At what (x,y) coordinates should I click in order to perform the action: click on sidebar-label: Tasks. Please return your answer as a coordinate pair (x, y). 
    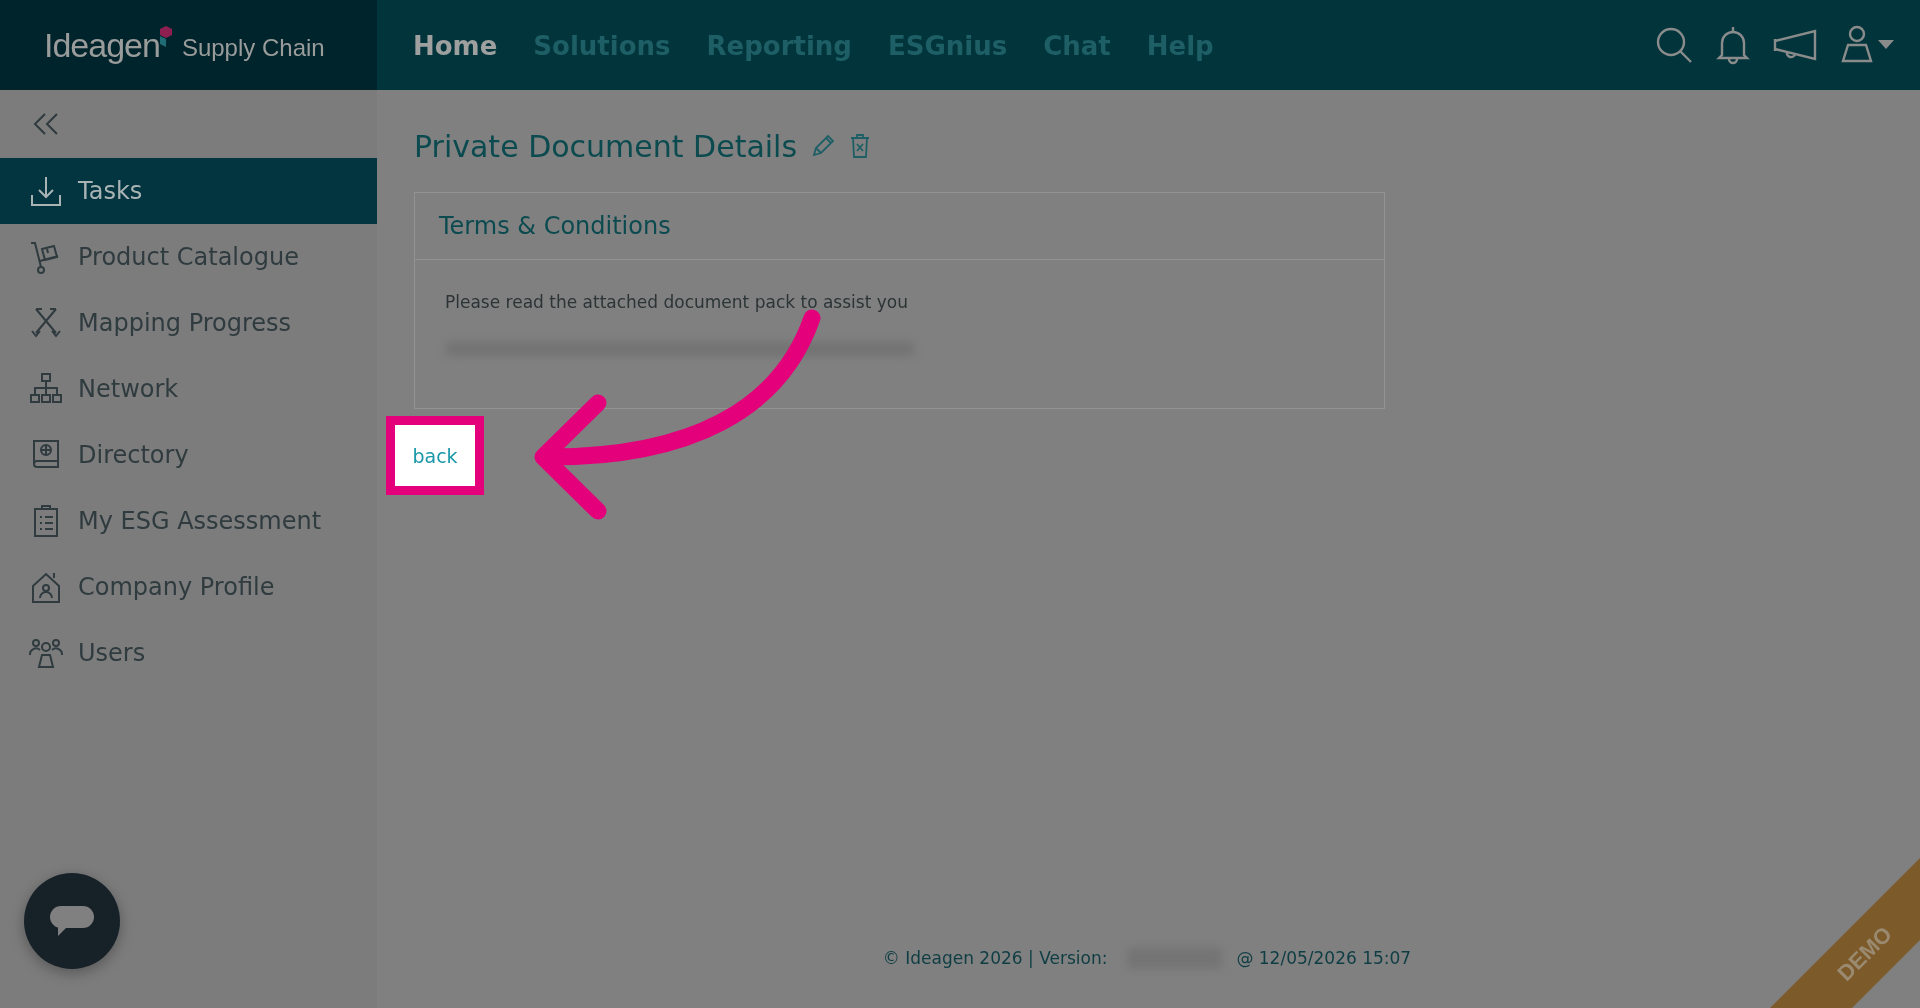
    Looking at the image, I should click on (110, 191).